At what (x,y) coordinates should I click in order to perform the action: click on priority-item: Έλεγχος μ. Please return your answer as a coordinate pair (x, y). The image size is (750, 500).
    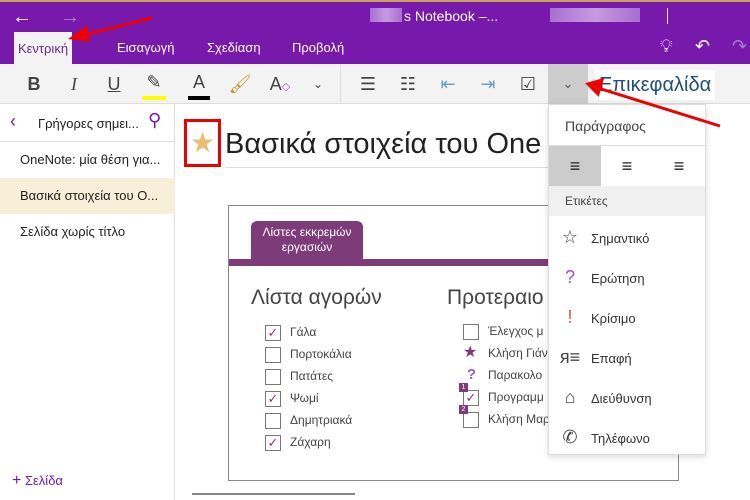
    Looking at the image, I should click on (506, 331).